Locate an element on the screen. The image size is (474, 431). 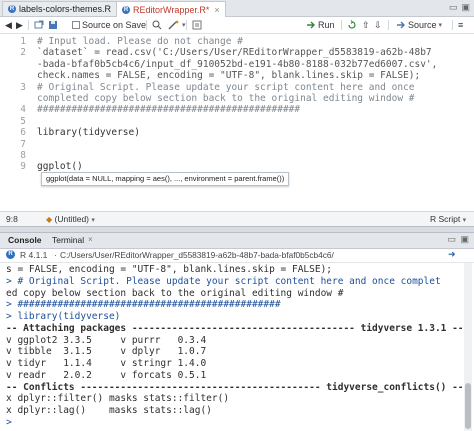
folder-icon: · is located at coordinates (55, 255).